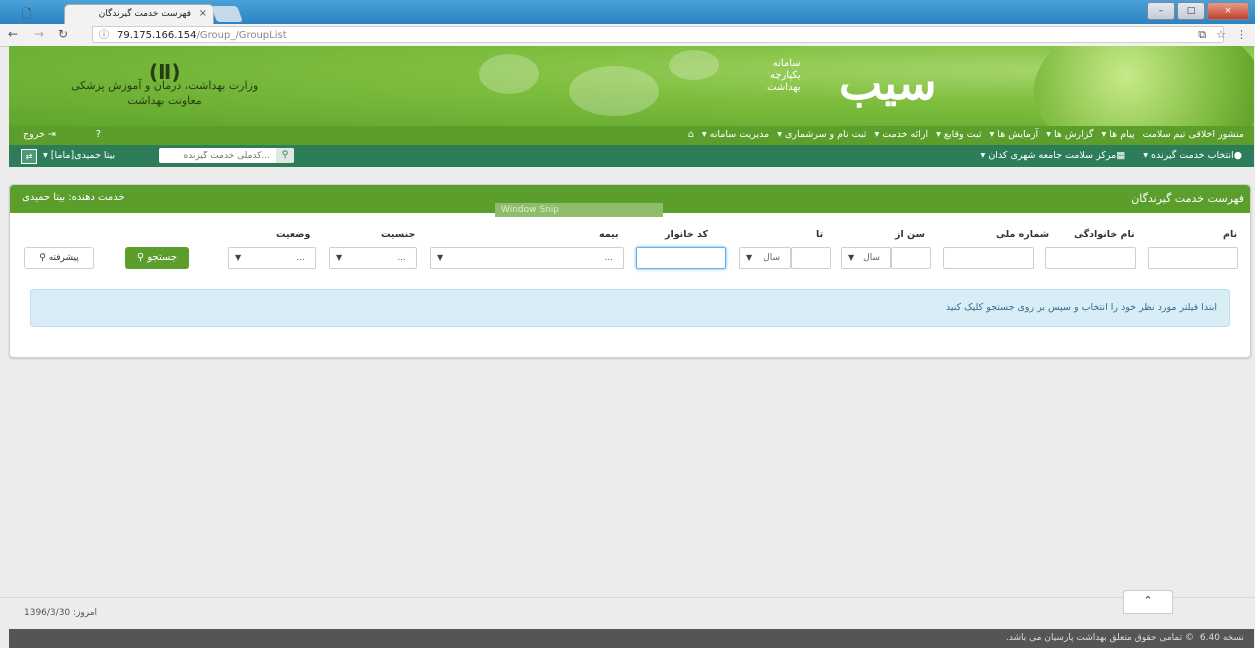 This screenshot has height=648, width=1255. I want to click on age-to-input, so click(811, 258).